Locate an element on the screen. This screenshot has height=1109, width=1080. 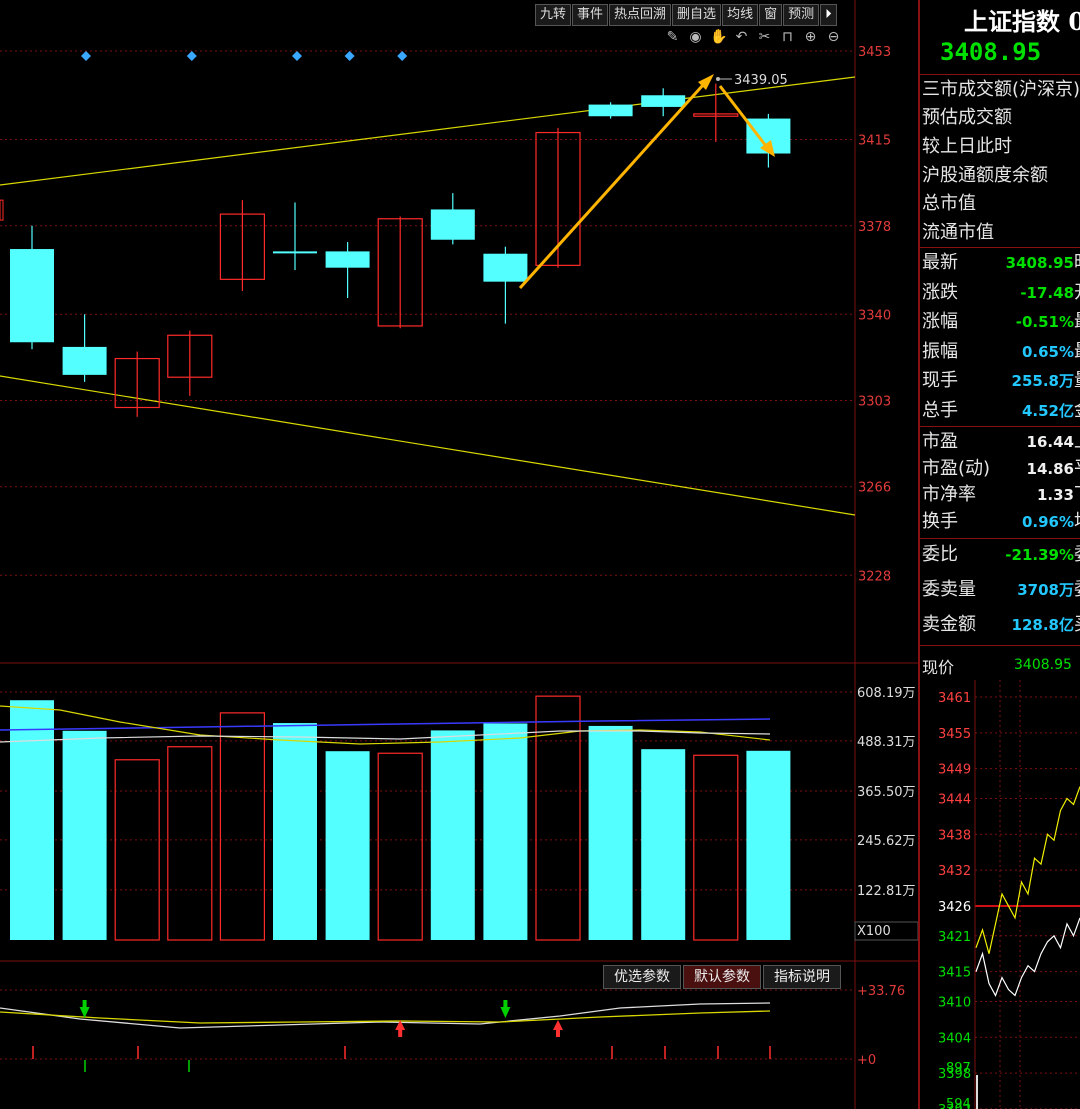
volume-tick-label: 608.19万 is located at coordinates (886, 693).